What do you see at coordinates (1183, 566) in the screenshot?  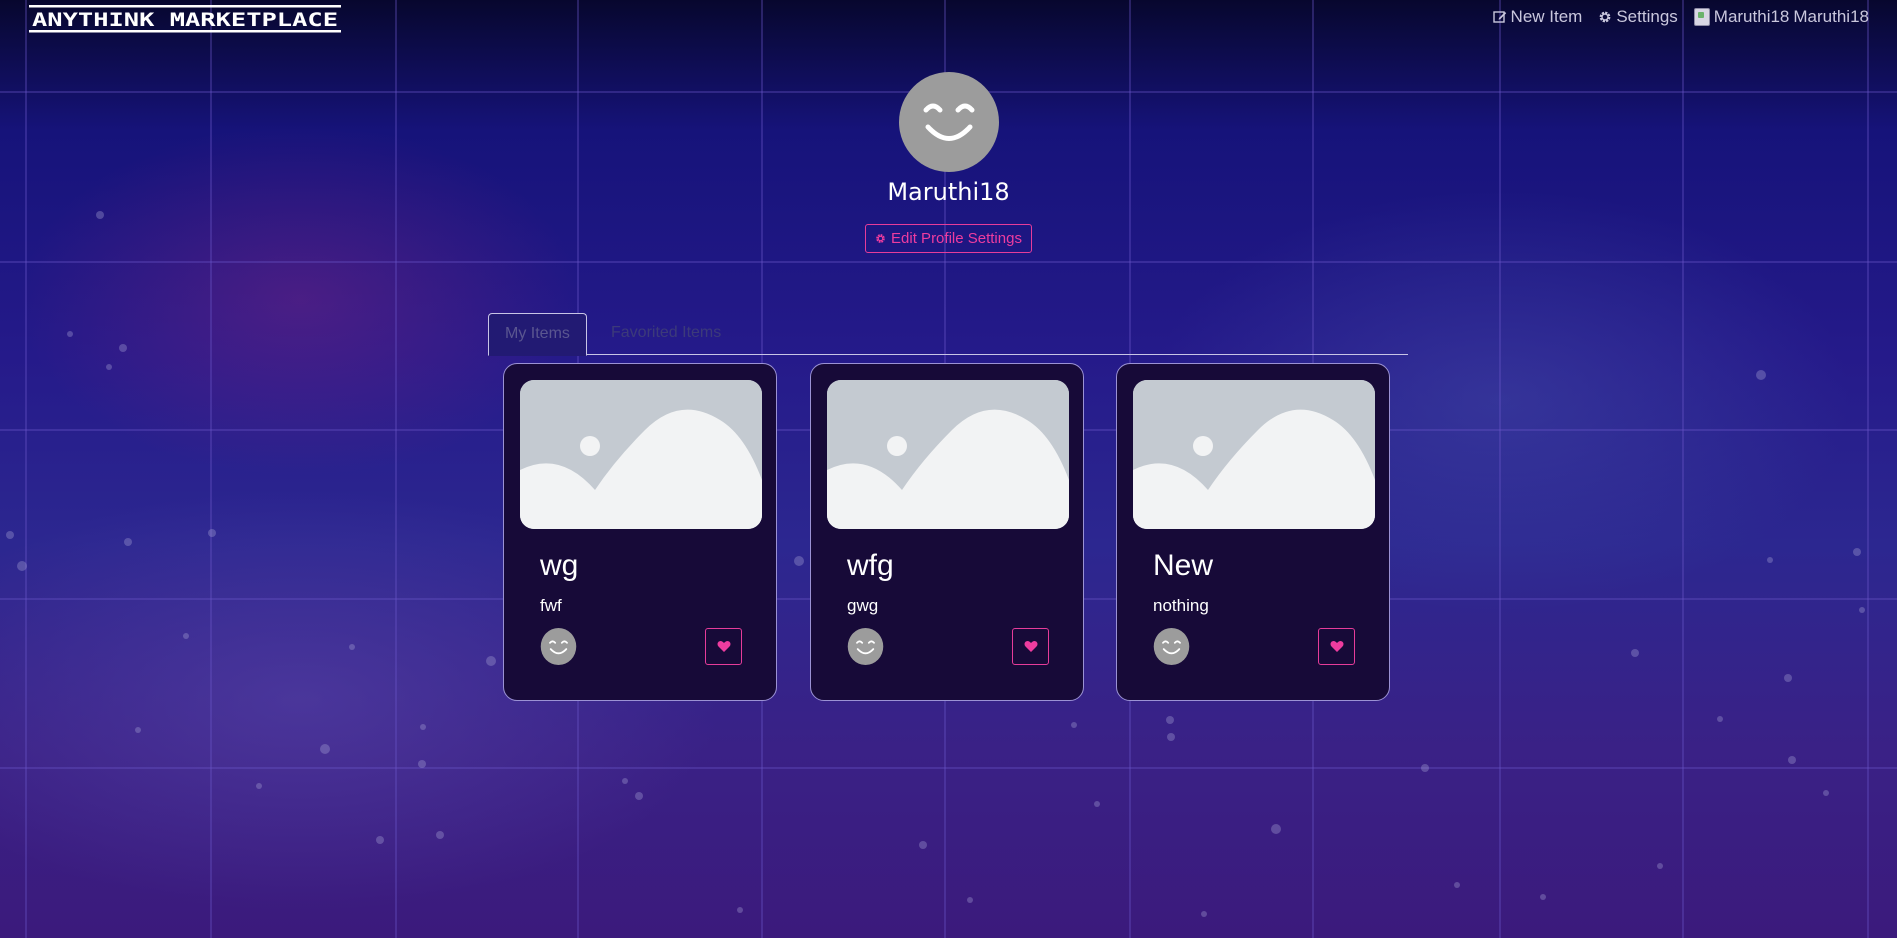 I see `item-title: New` at bounding box center [1183, 566].